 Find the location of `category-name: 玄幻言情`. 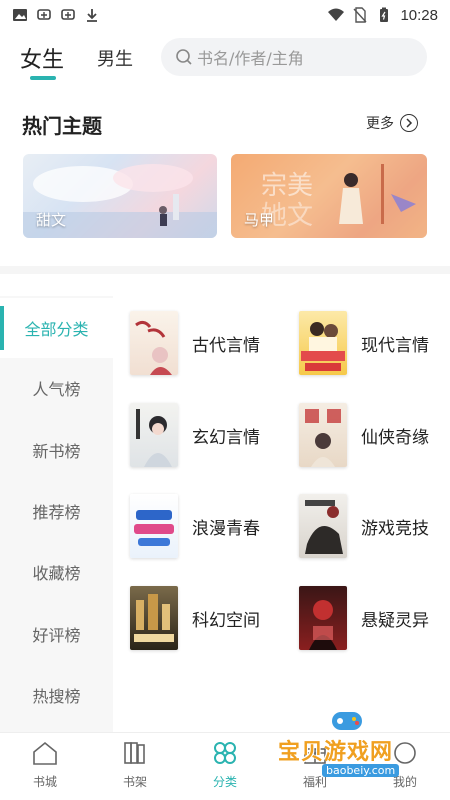

category-name: 玄幻言情 is located at coordinates (226, 437).